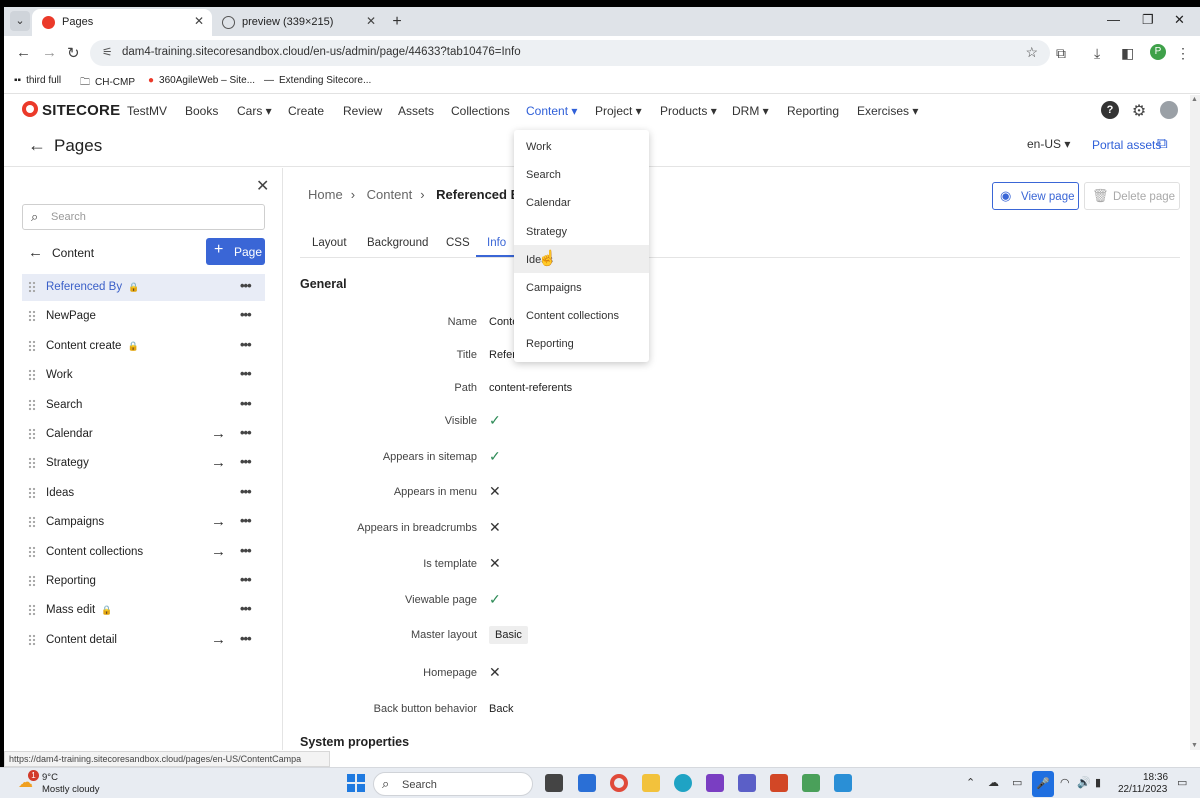 The width and height of the screenshot is (1200, 798). I want to click on page-list-item-campaigns: Campaigns → •••, so click(143, 522).